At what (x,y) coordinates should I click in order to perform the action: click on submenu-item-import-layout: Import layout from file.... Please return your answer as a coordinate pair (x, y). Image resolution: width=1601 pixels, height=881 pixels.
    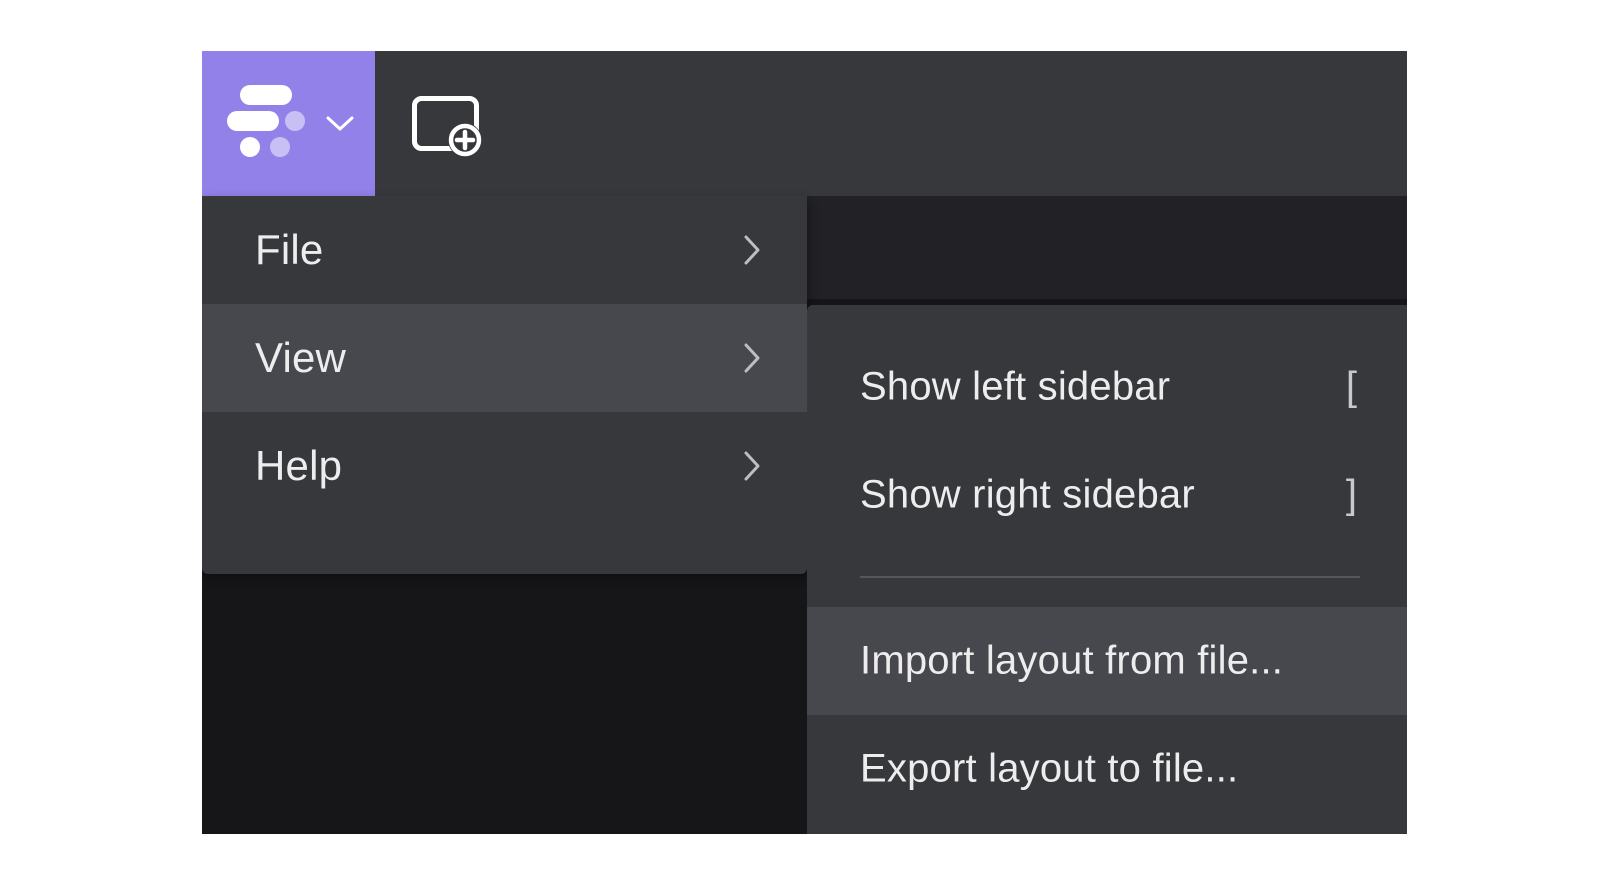
    Looking at the image, I should click on (1107, 661).